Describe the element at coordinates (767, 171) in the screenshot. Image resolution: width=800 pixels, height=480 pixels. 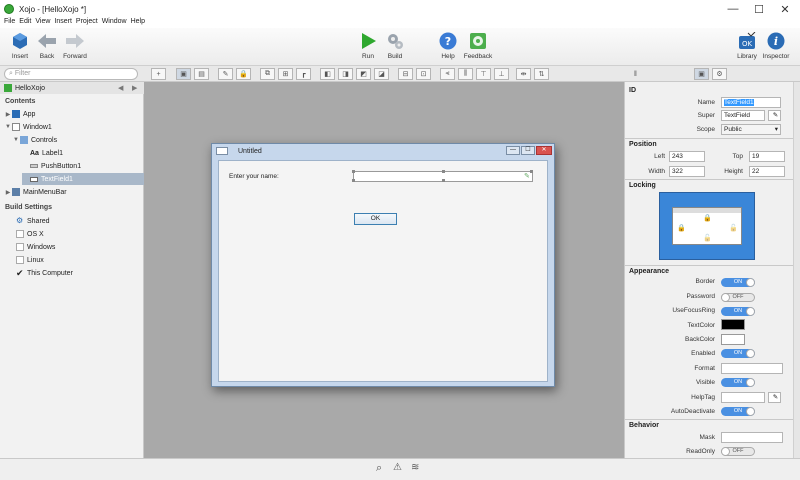
I see `height-field: 22` at that location.